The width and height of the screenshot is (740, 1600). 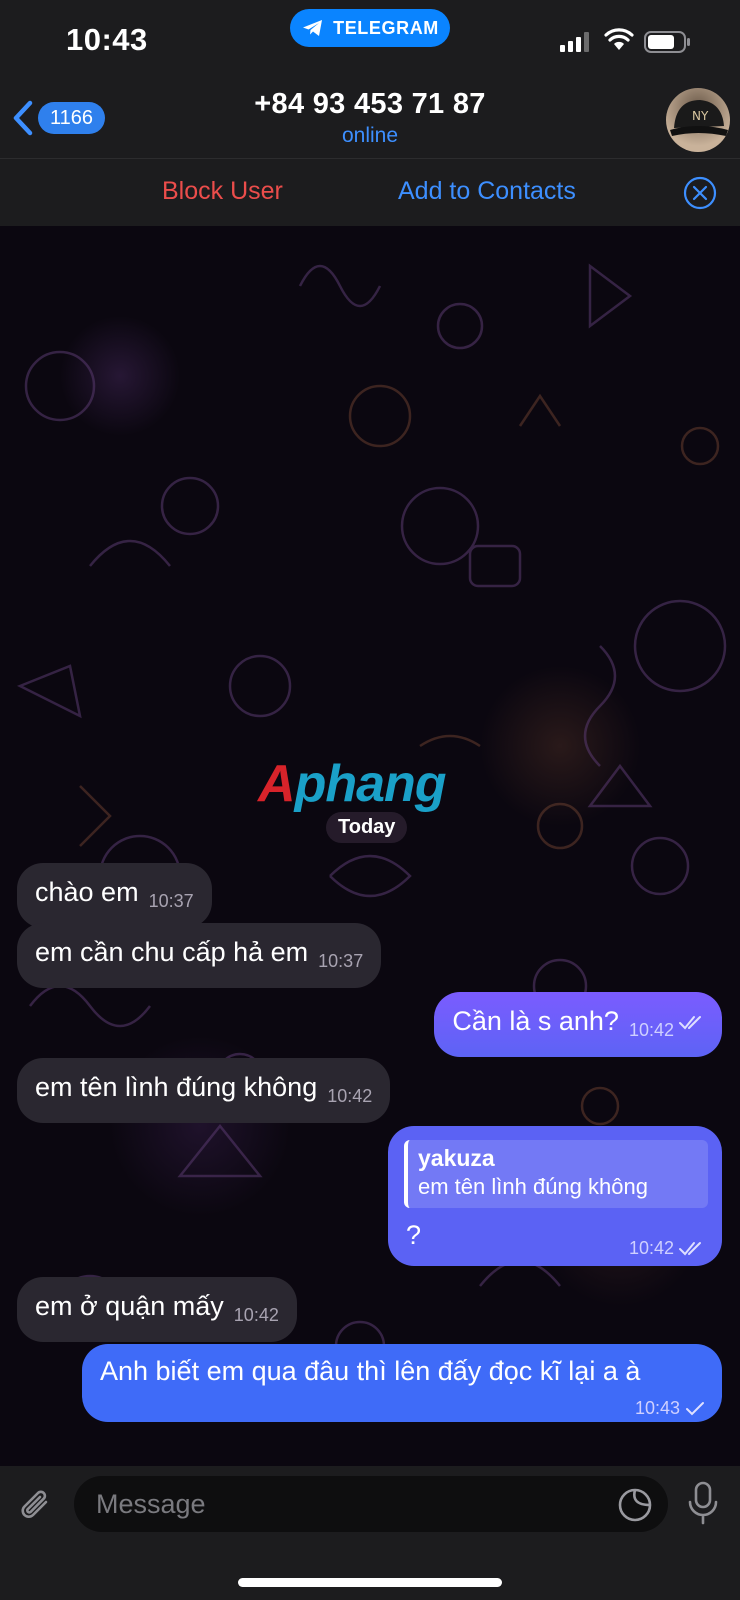 I want to click on message-meta: 10:43, so click(x=665, y=1406).